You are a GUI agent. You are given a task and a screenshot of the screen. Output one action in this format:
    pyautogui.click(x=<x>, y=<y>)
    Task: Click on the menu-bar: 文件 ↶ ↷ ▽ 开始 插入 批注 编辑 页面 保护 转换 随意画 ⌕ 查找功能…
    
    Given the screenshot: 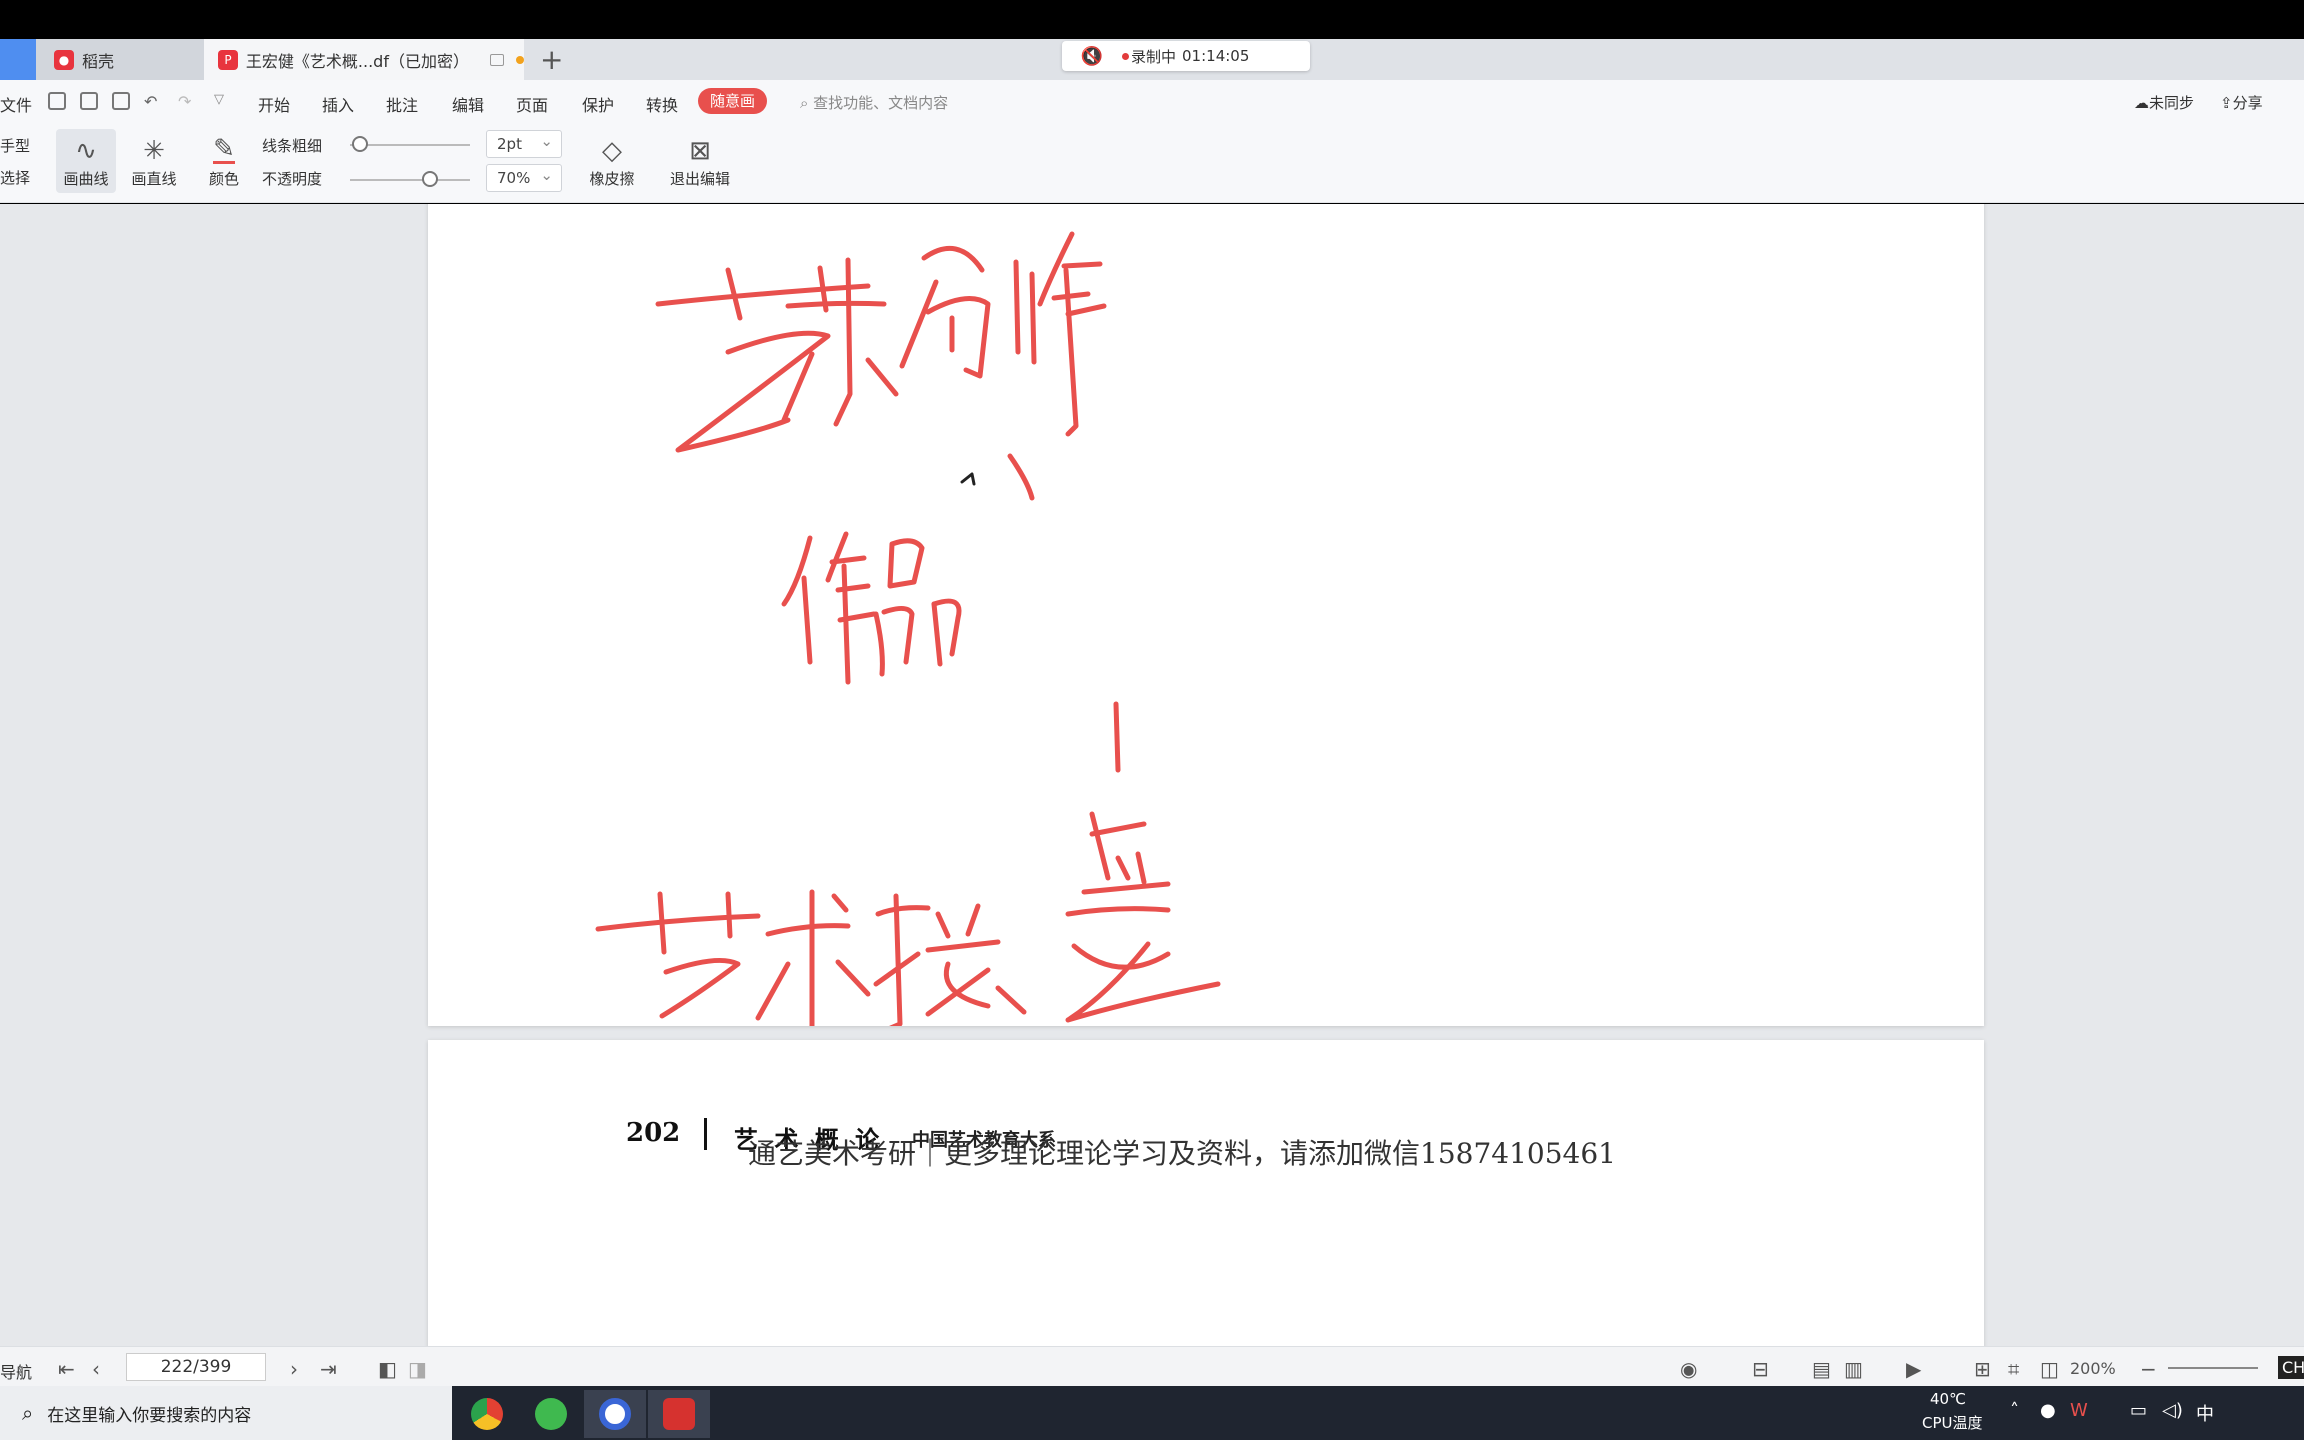 What is the action you would take?
    pyautogui.click(x=1152, y=101)
    